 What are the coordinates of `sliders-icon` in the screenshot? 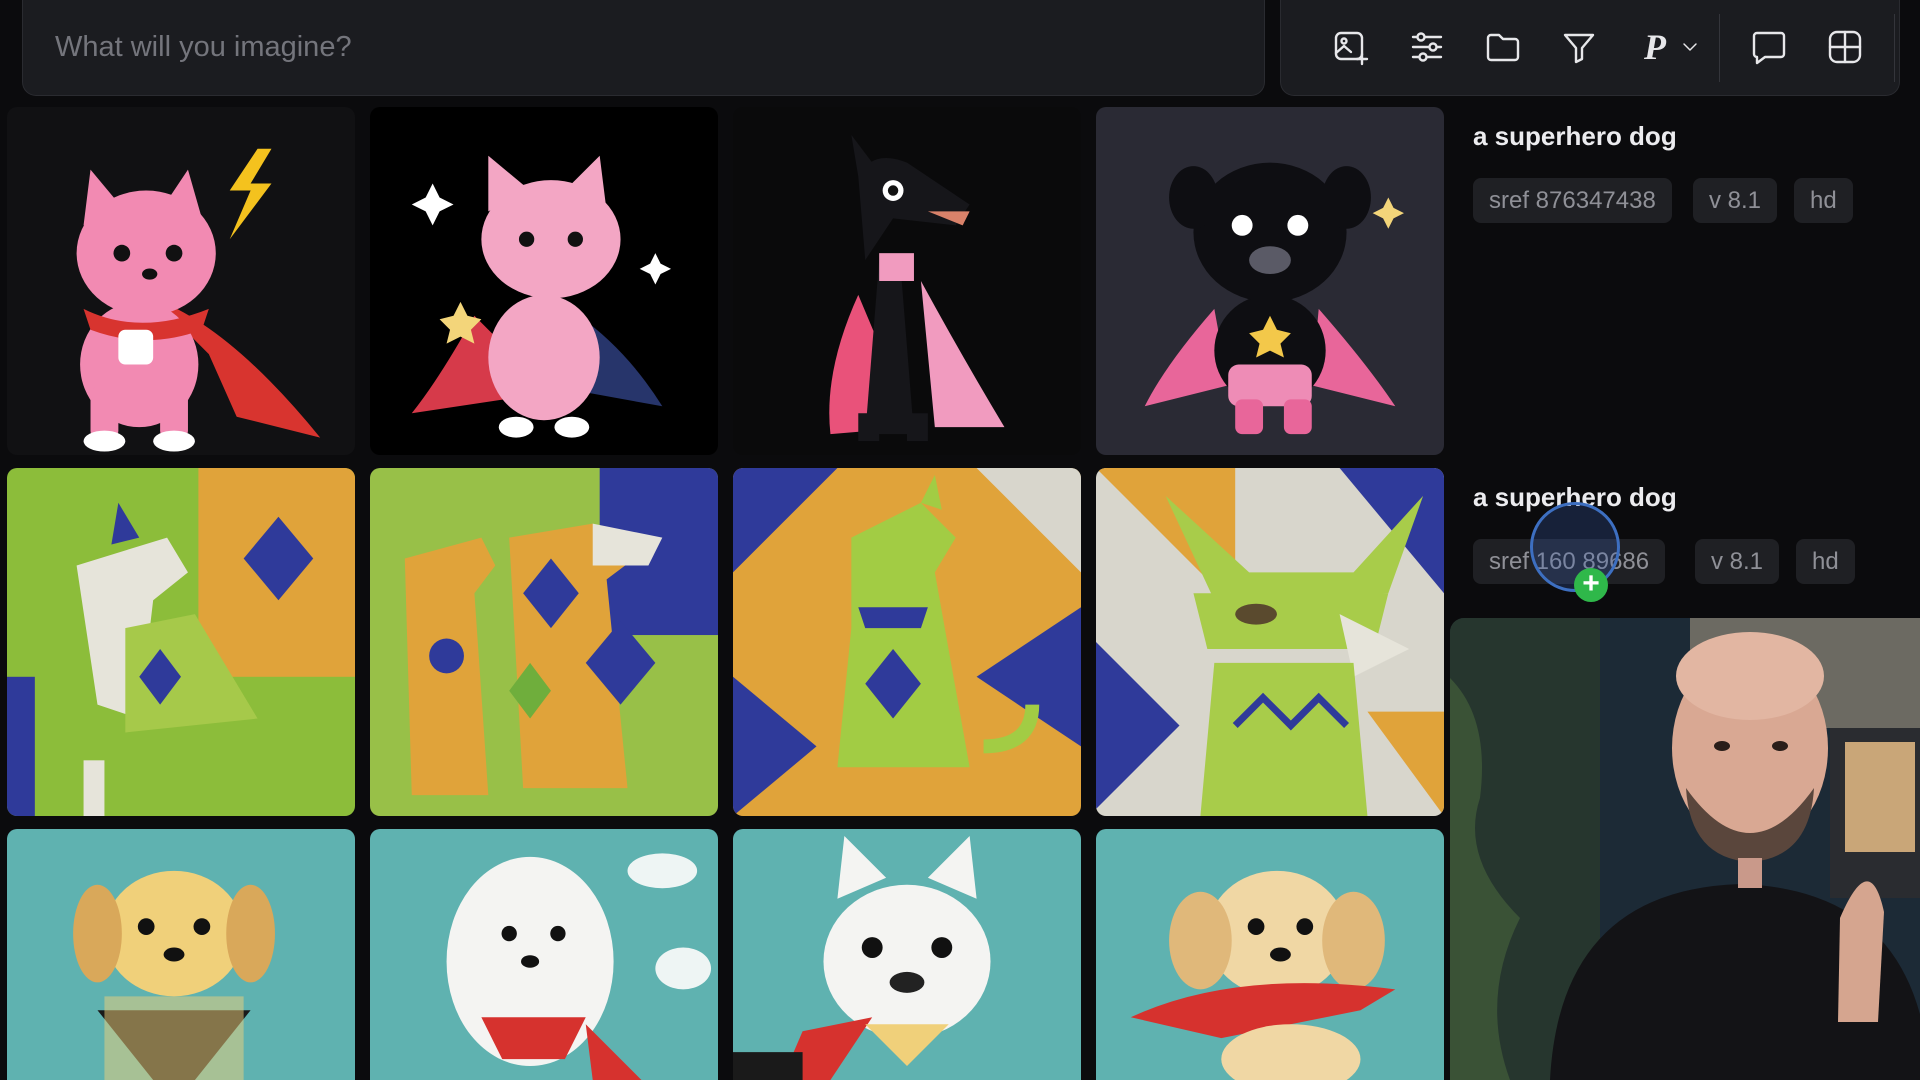 It's located at (1427, 47).